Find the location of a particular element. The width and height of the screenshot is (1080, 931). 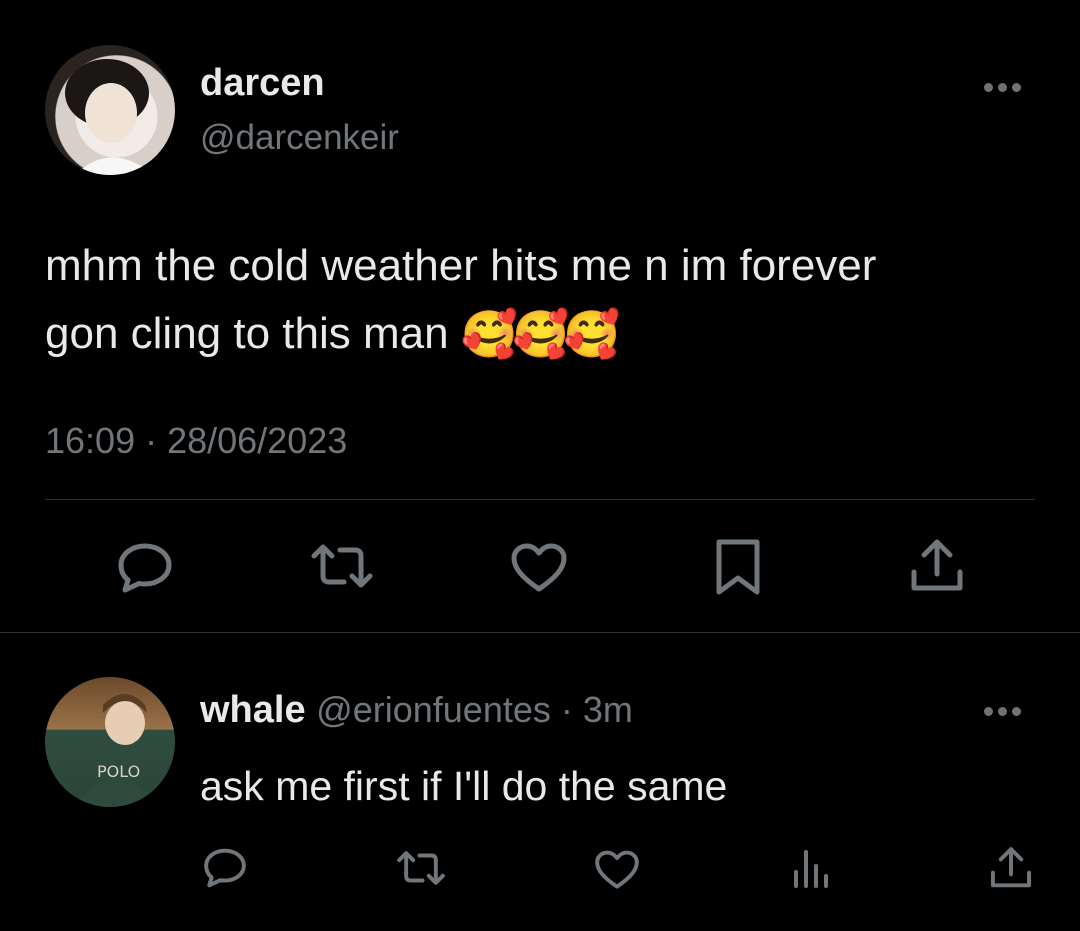

like-icon is located at coordinates (539, 568).